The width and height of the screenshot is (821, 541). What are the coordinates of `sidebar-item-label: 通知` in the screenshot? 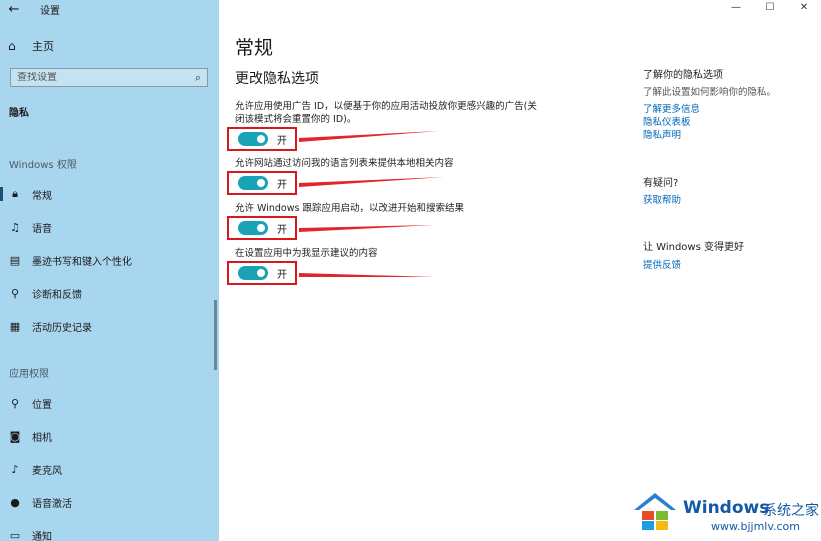 It's located at (42, 536).